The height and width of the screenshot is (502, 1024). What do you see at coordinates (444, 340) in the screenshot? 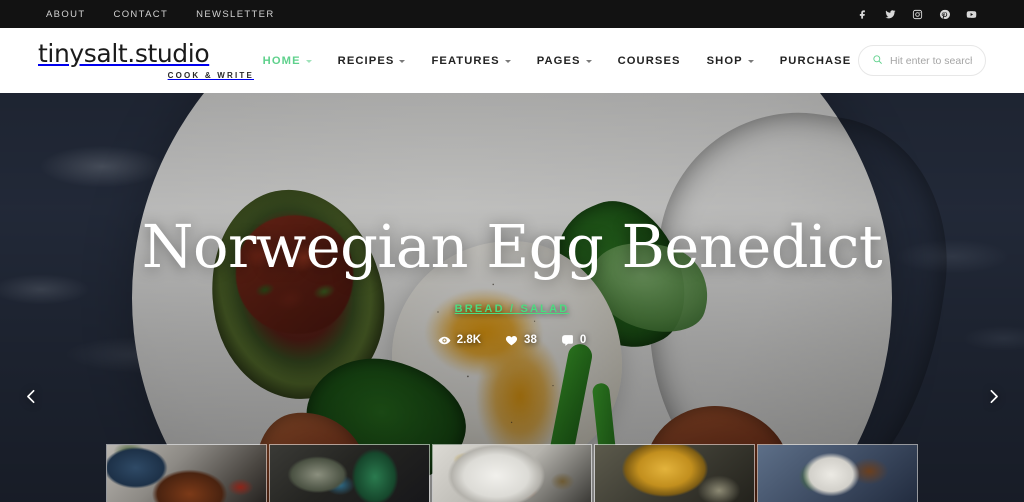
I see `eye-icon` at bounding box center [444, 340].